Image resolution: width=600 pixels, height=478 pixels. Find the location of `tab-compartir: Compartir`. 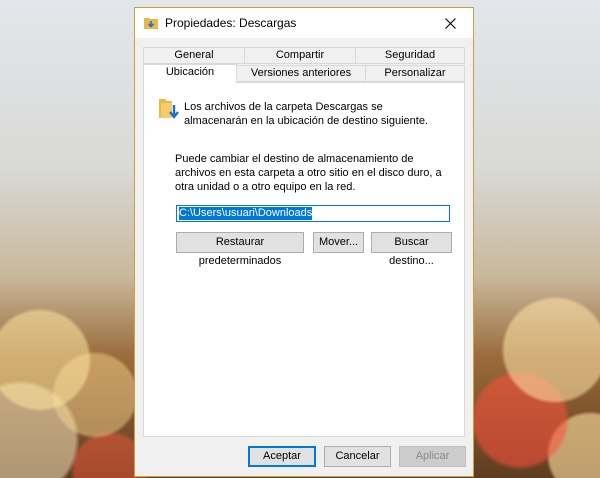

tab-compartir: Compartir is located at coordinates (300, 55).